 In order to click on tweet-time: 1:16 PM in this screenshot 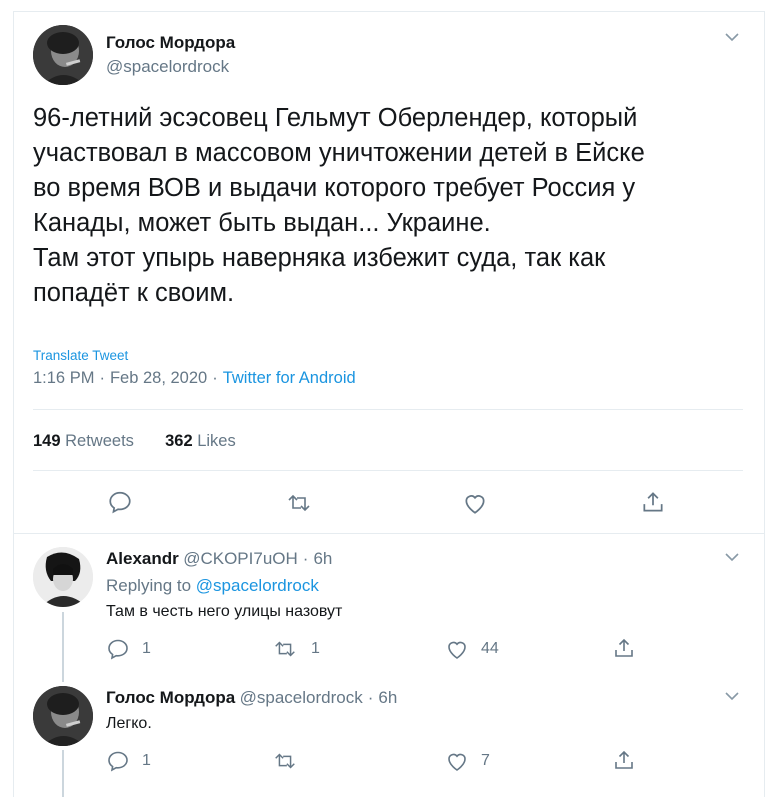, I will do `click(63, 378)`.